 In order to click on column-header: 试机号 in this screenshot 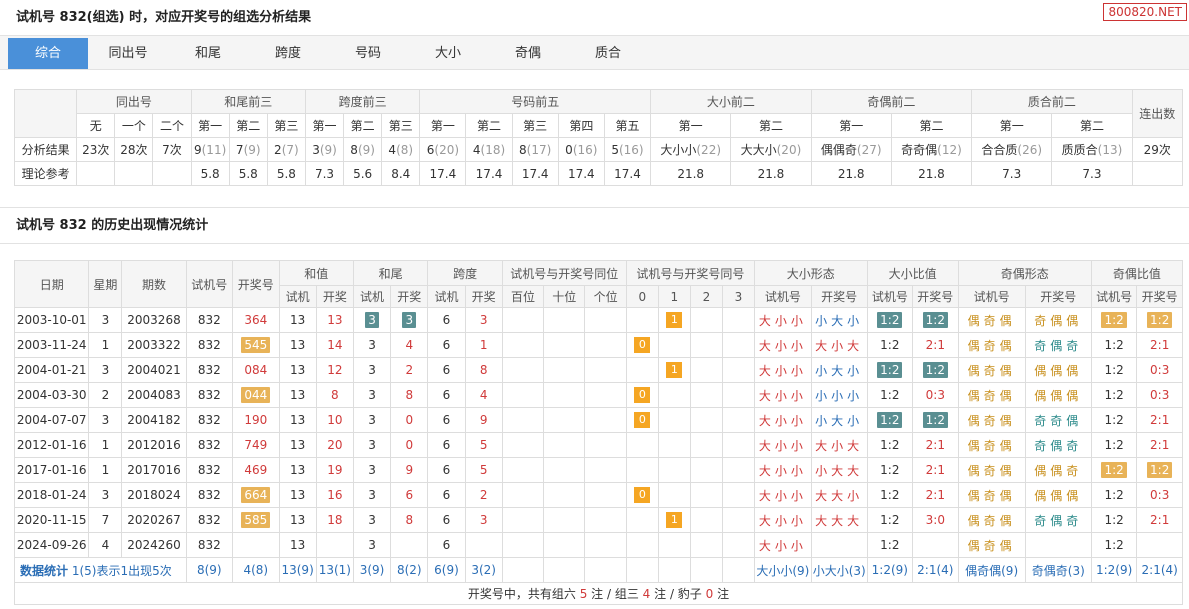, I will do `click(209, 284)`.